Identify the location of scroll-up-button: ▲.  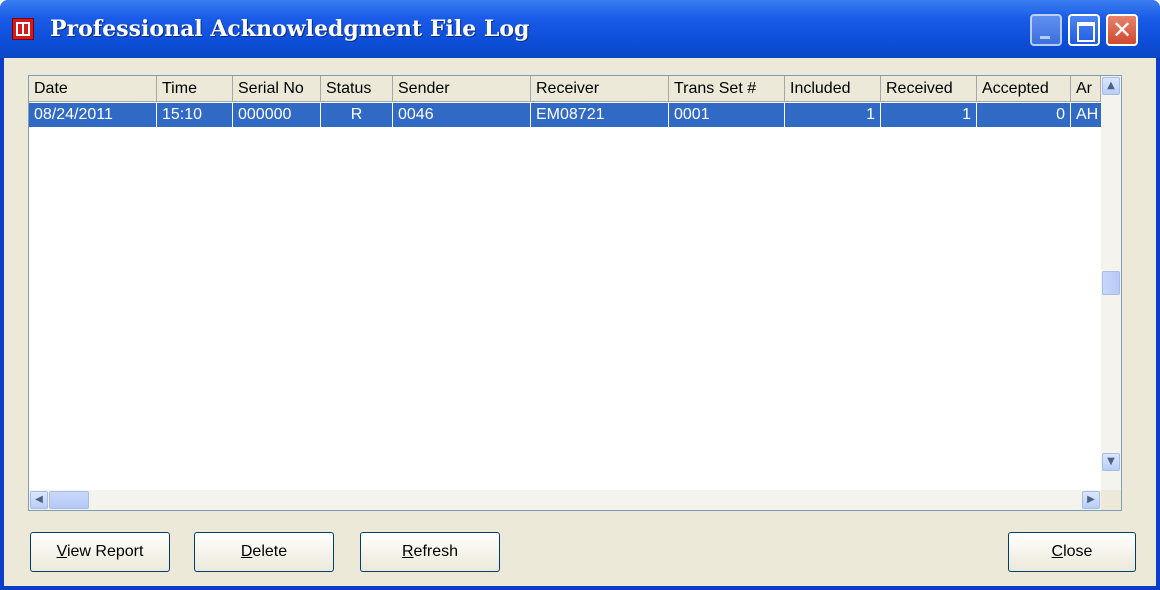
(1111, 86).